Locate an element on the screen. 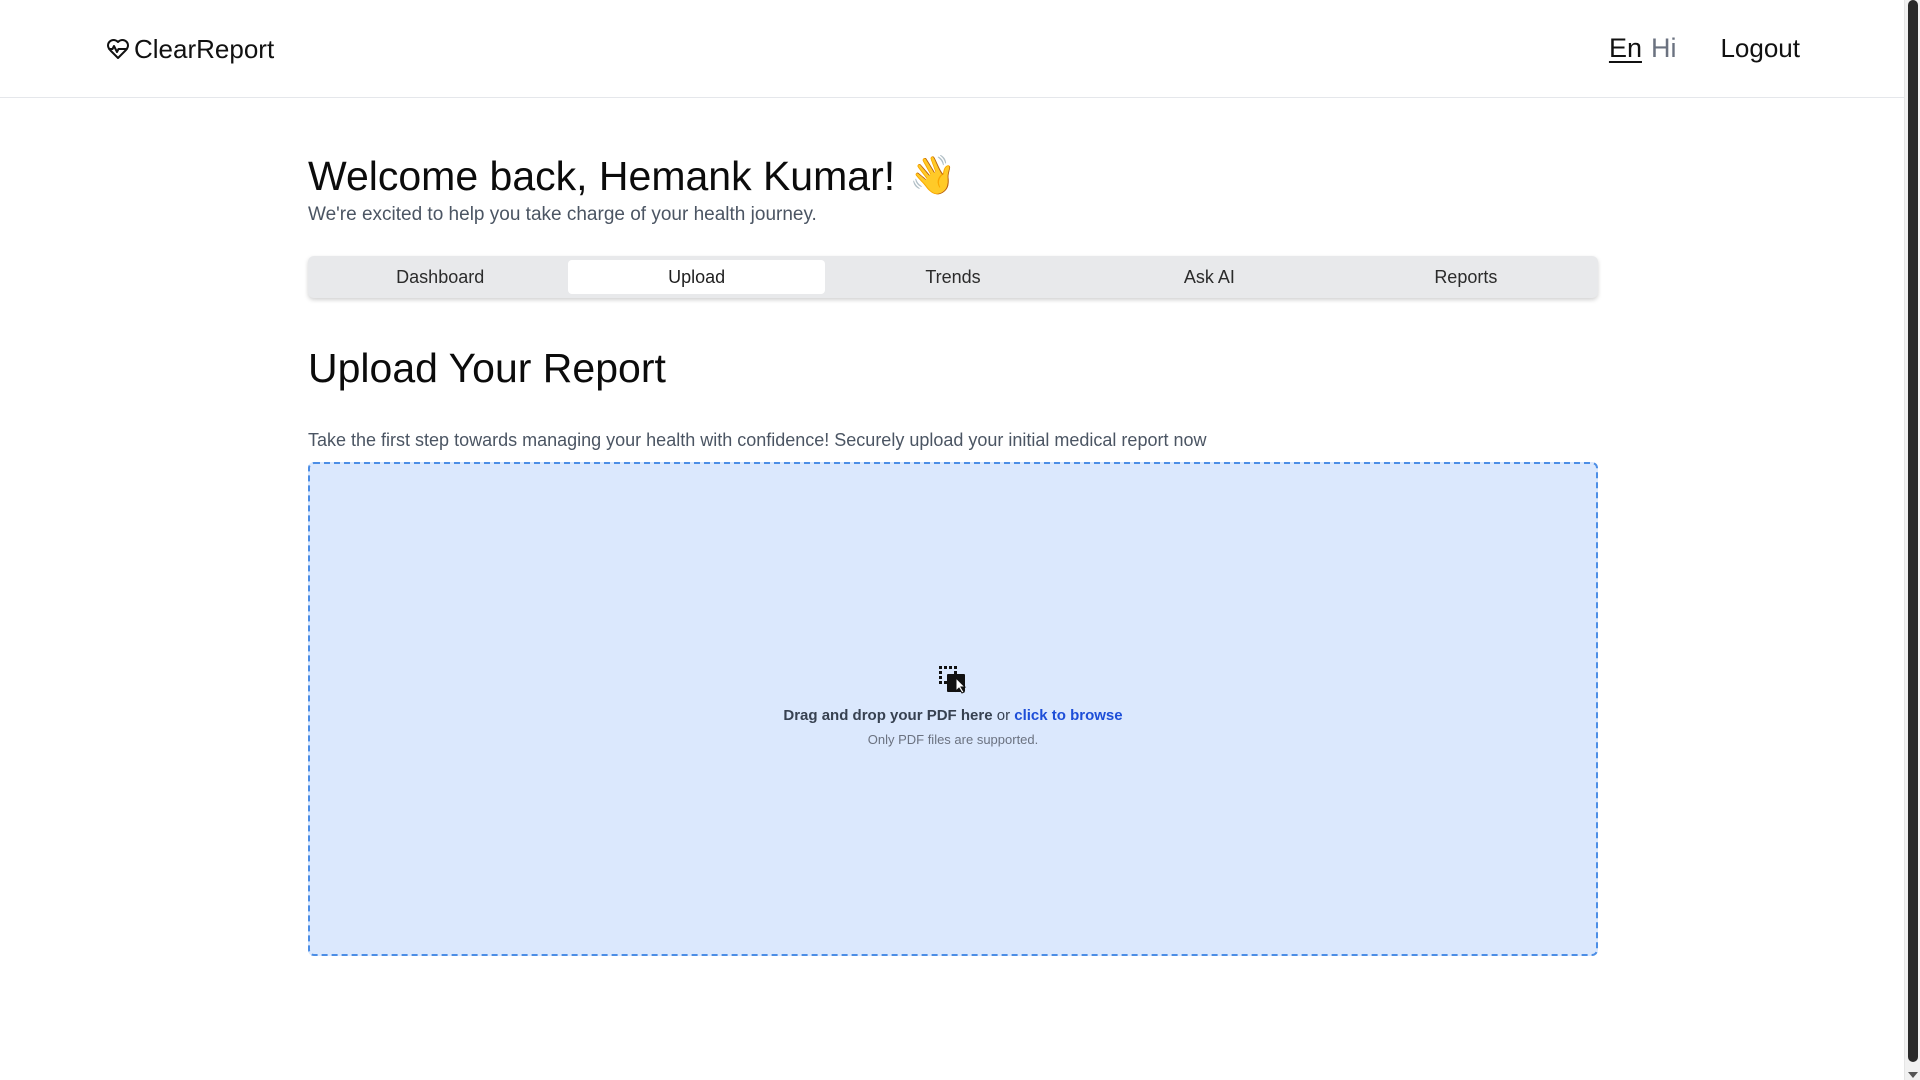 This screenshot has width=1920, height=1080. brand-logo-link: ClearReport is located at coordinates (190, 49).